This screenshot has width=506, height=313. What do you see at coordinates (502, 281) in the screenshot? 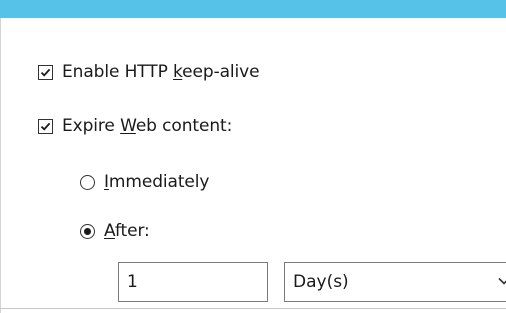
I see `chevron-down-icon` at bounding box center [502, 281].